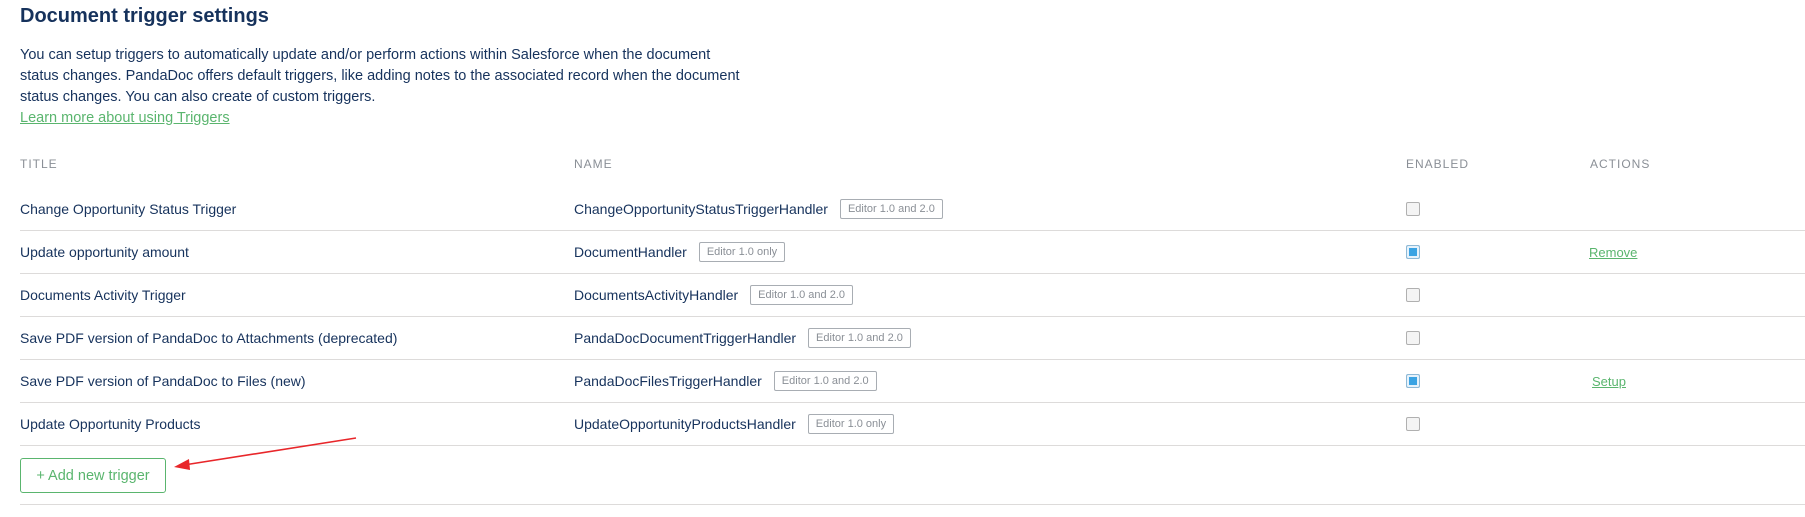 The image size is (1805, 517). I want to click on trigger-handler-name: ChangeOpportunityStatusTriggerHandler, so click(701, 209).